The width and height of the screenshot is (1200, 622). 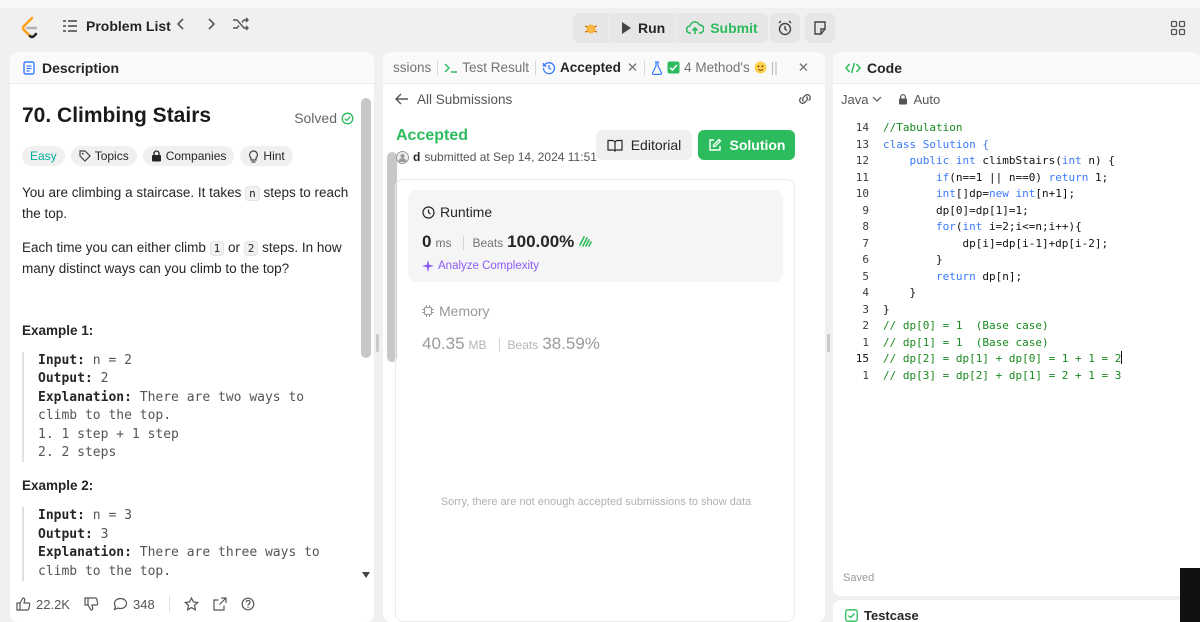 What do you see at coordinates (862, 144) in the screenshot?
I see `line-number: 13` at bounding box center [862, 144].